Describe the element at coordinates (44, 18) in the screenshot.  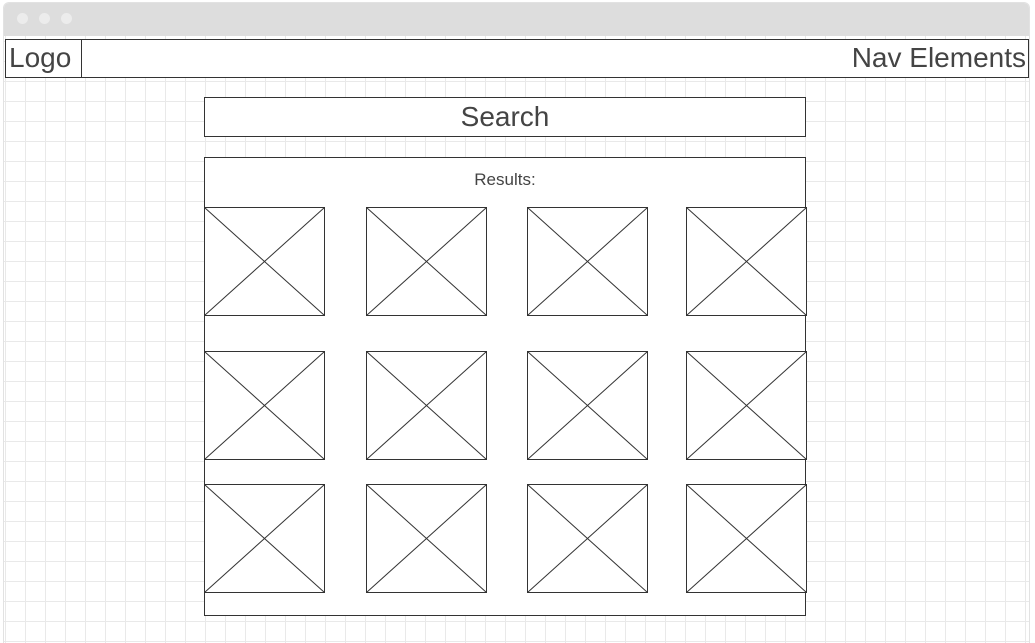
I see `window-minimize-button` at that location.